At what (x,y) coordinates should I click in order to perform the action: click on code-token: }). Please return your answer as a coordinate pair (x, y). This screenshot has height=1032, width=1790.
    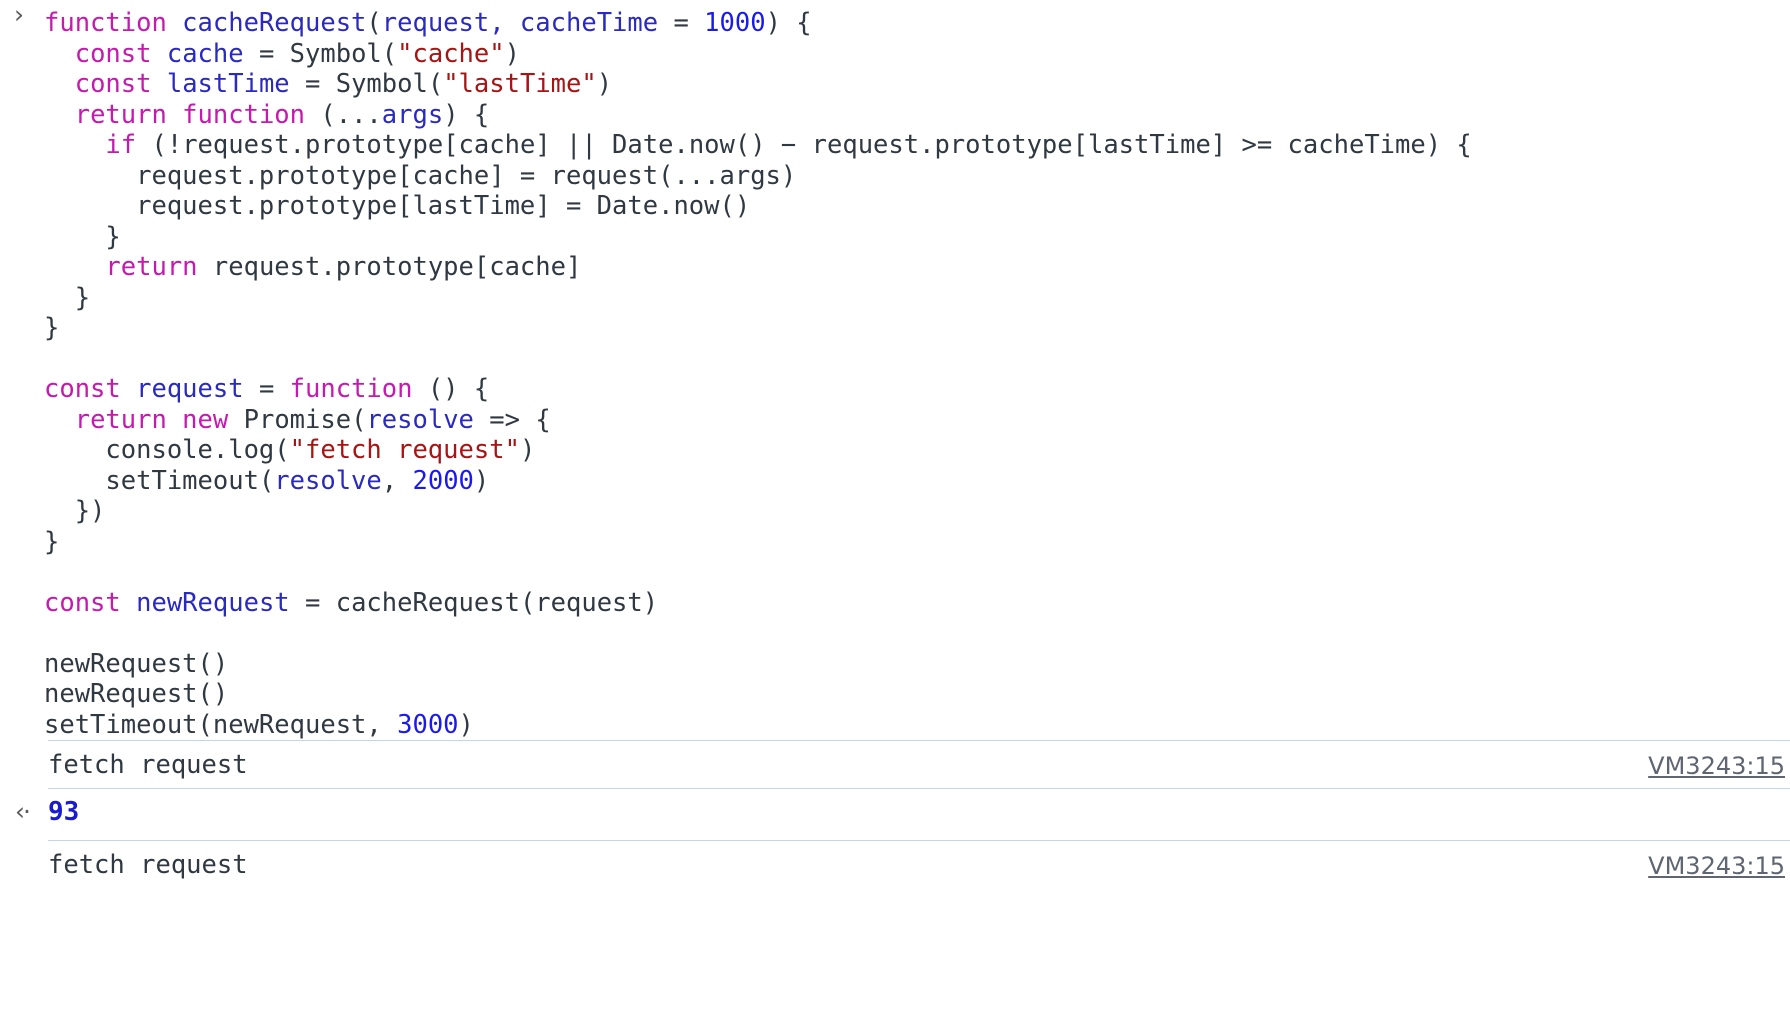
    Looking at the image, I should click on (75, 511).